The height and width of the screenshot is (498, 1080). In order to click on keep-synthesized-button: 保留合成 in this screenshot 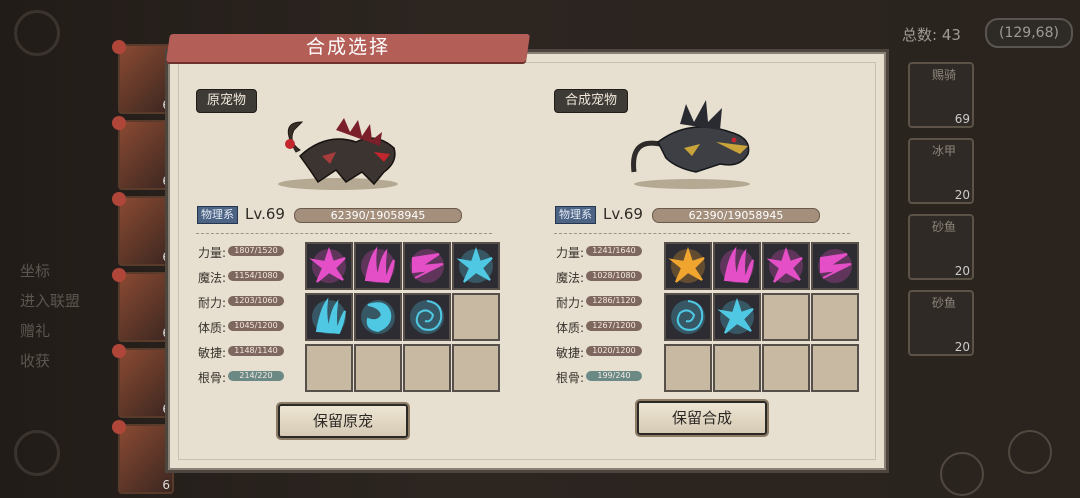, I will do `click(702, 418)`.